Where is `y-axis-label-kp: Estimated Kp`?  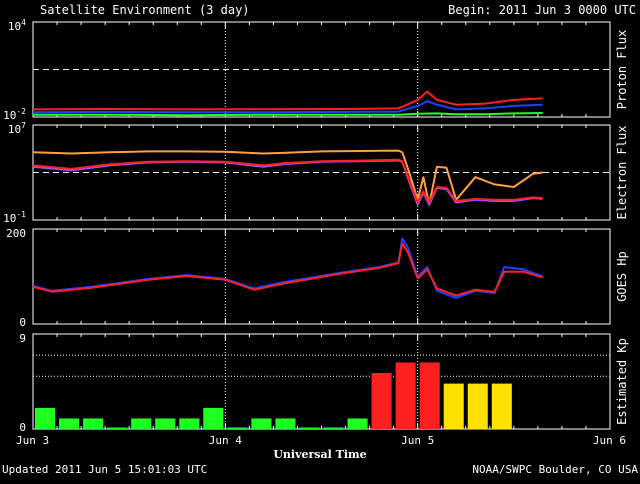
y-axis-label-kp: Estimated Kp is located at coordinates (622, 381).